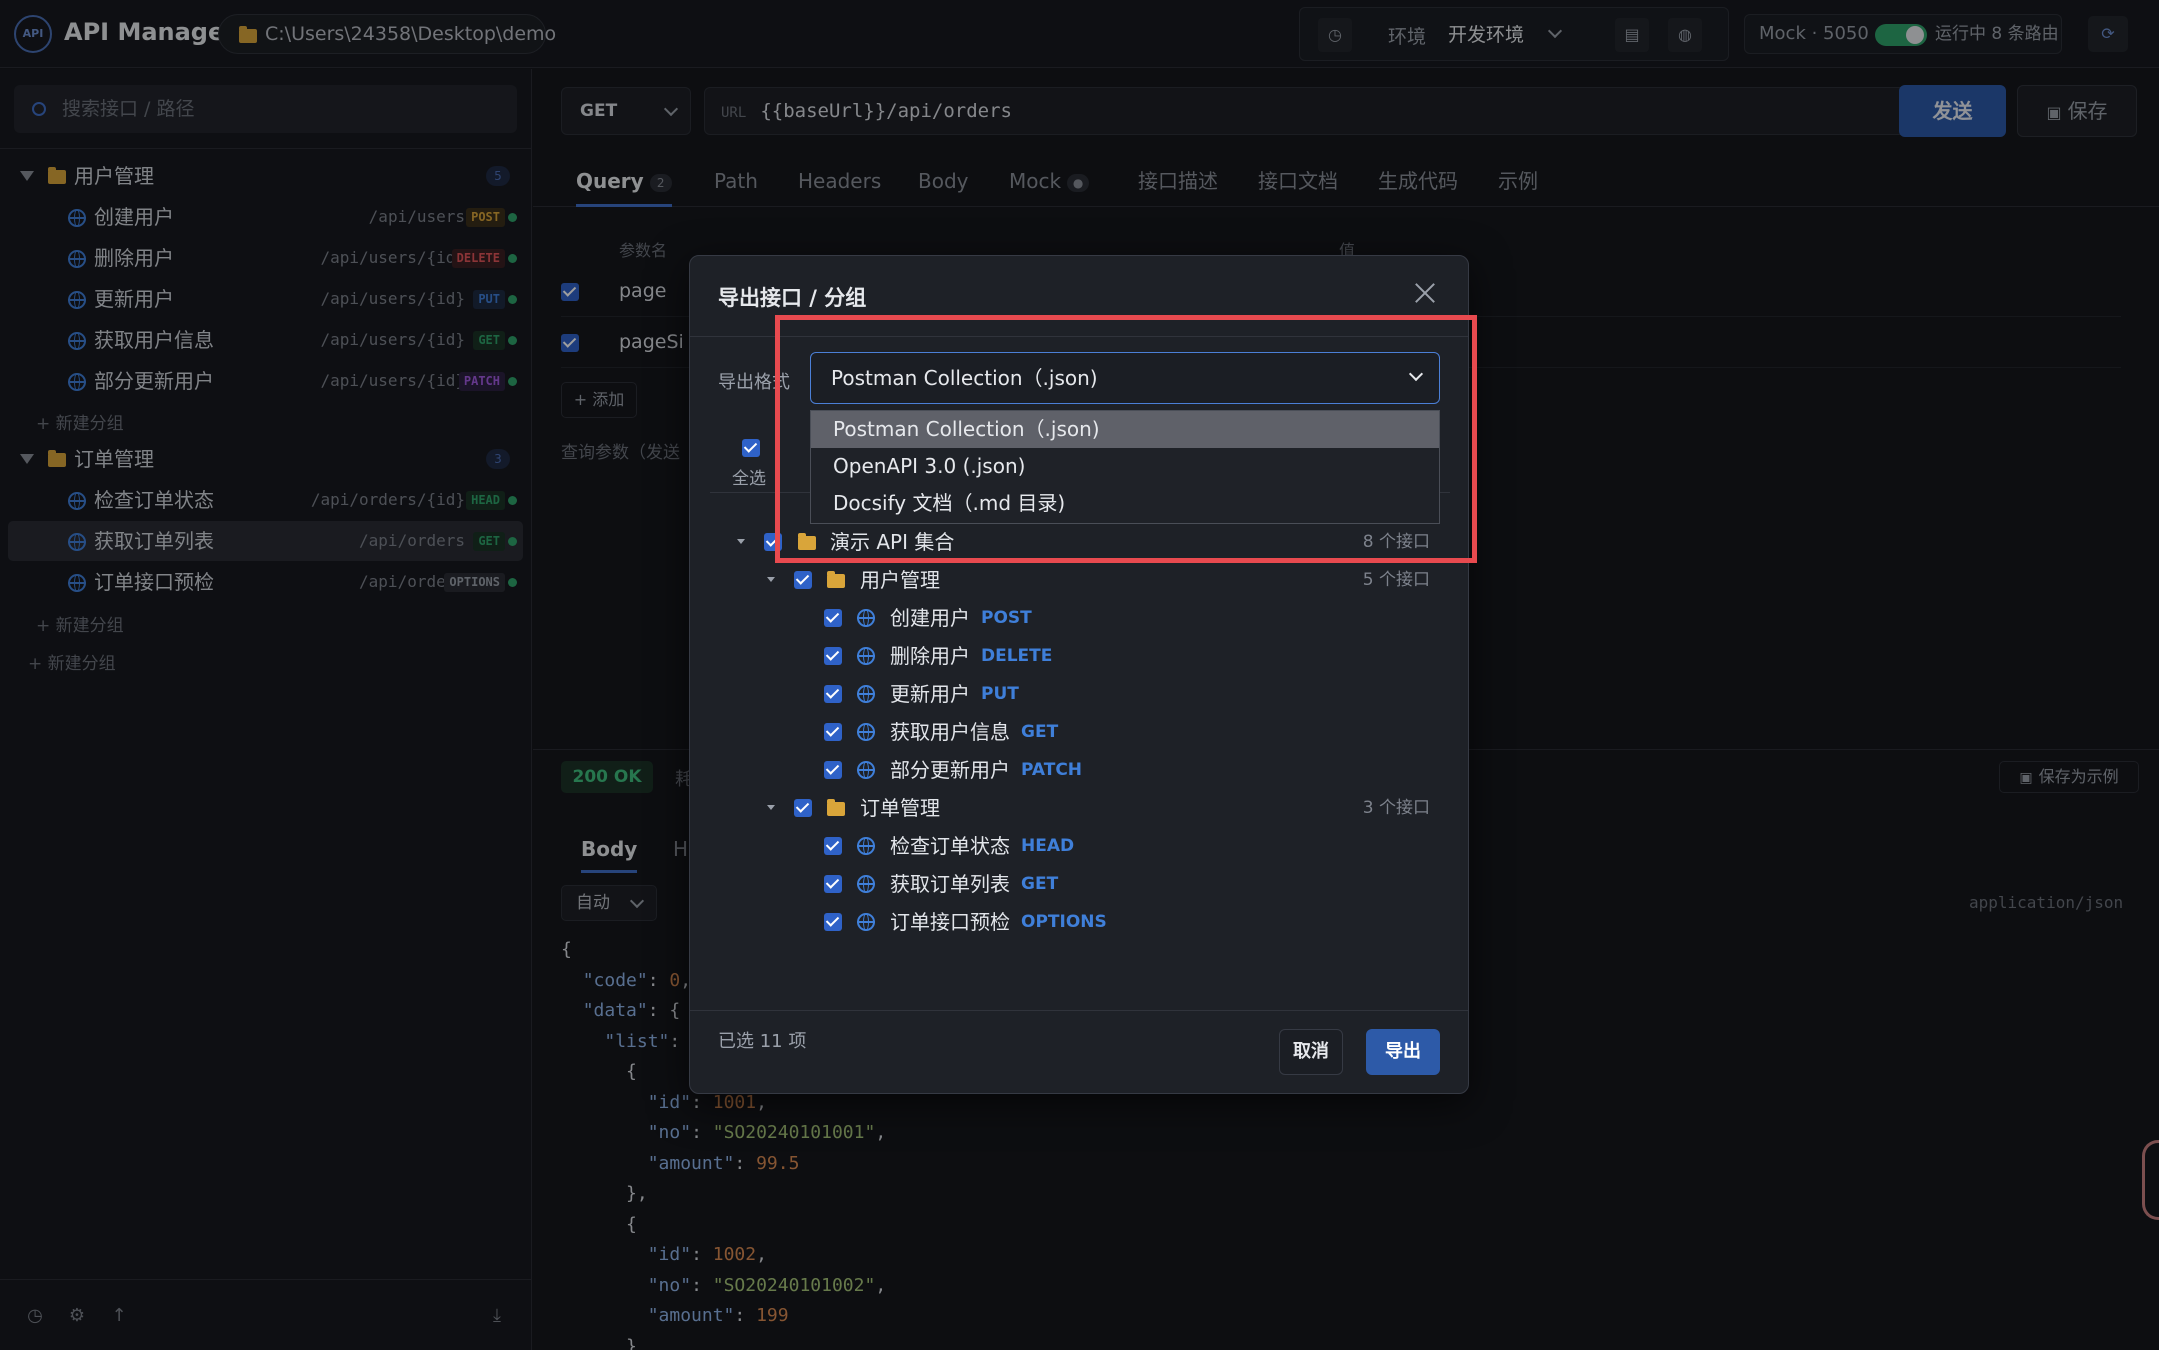 The width and height of the screenshot is (2159, 1350). Describe the element at coordinates (1079, 694) in the screenshot. I see `tree-item: 更新用户 PUT` at that location.